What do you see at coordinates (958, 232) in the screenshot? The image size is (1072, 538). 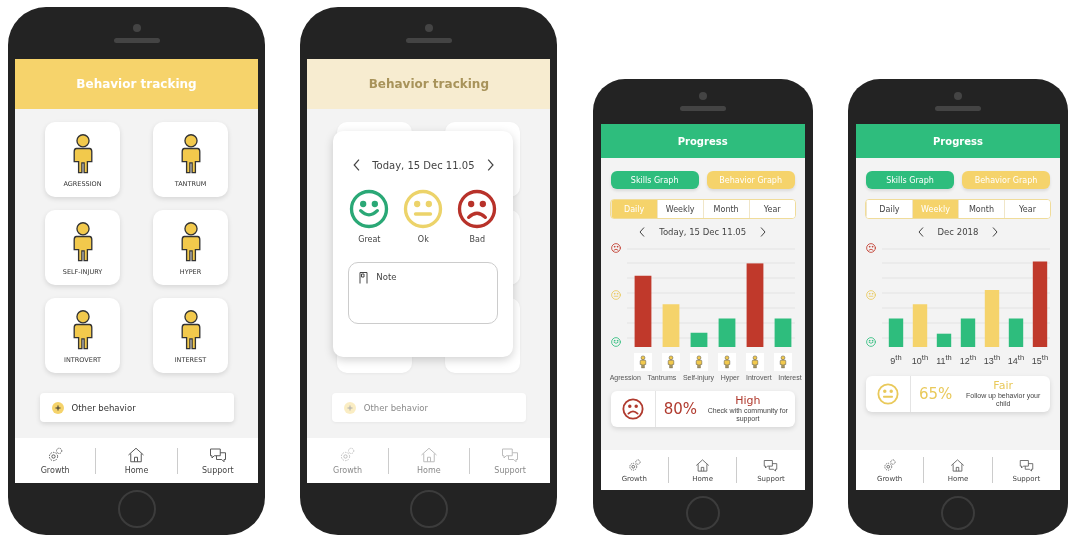 I see `date-label: Dec 2018` at bounding box center [958, 232].